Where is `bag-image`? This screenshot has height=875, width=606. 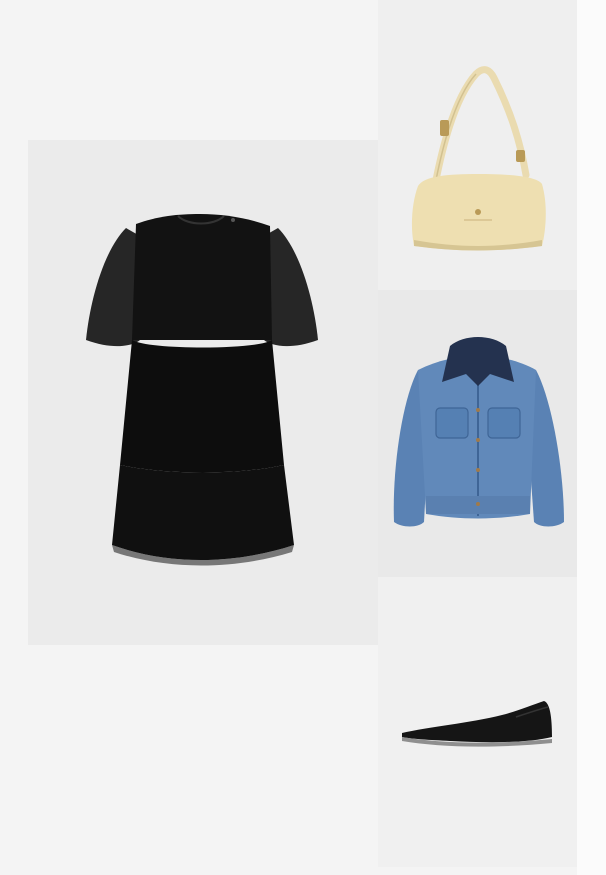 bag-image is located at coordinates (478, 158).